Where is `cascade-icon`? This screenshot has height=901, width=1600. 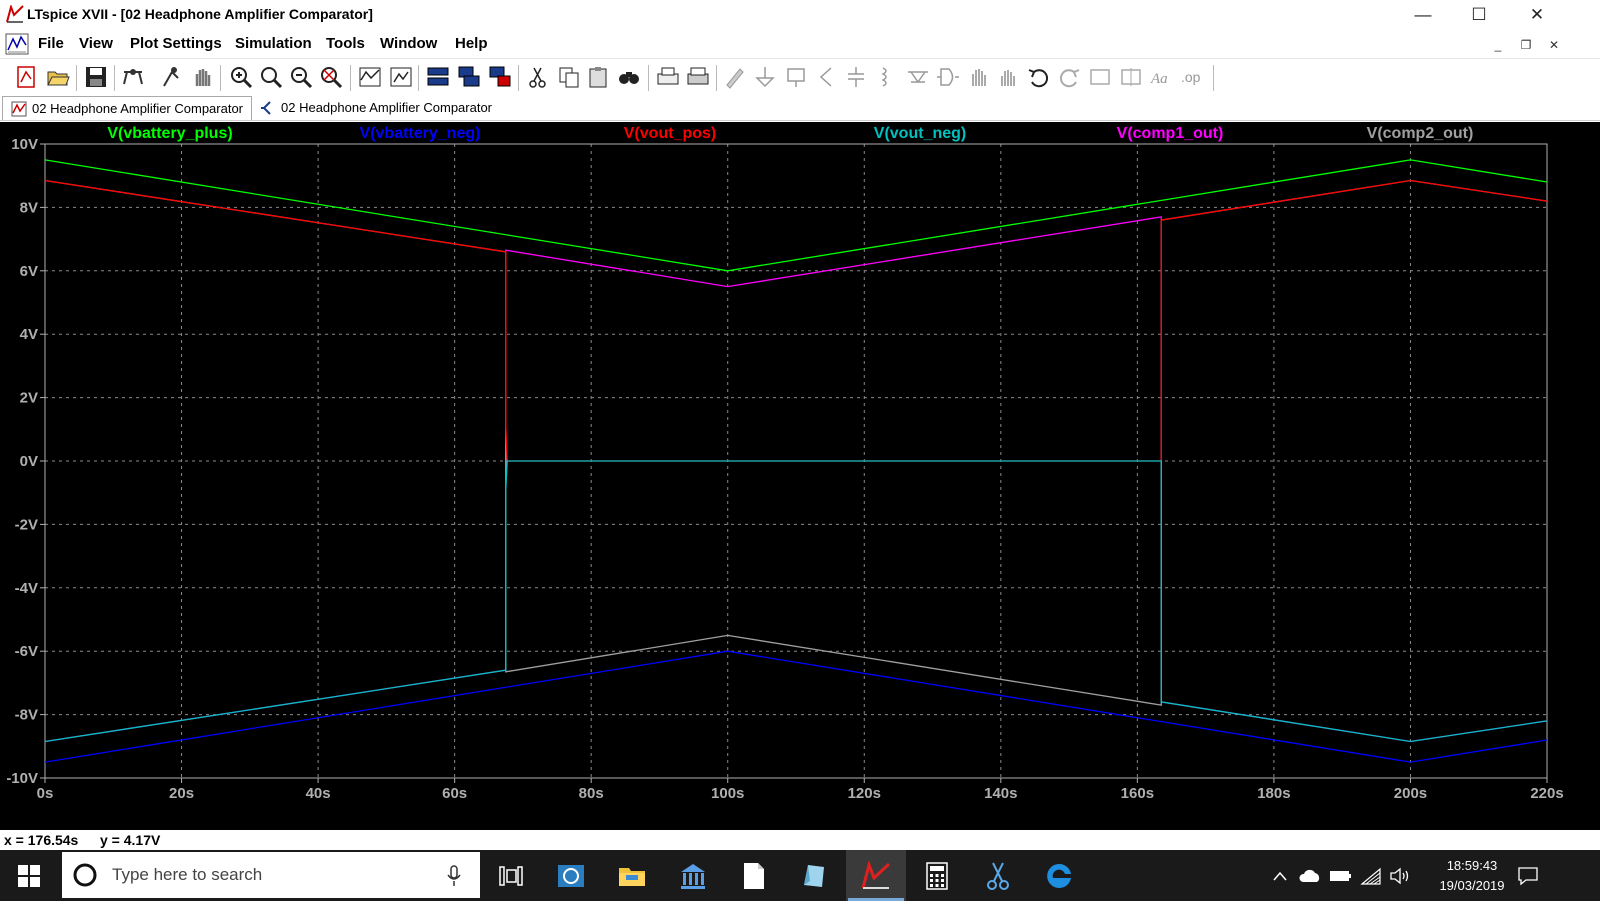 cascade-icon is located at coordinates (469, 77).